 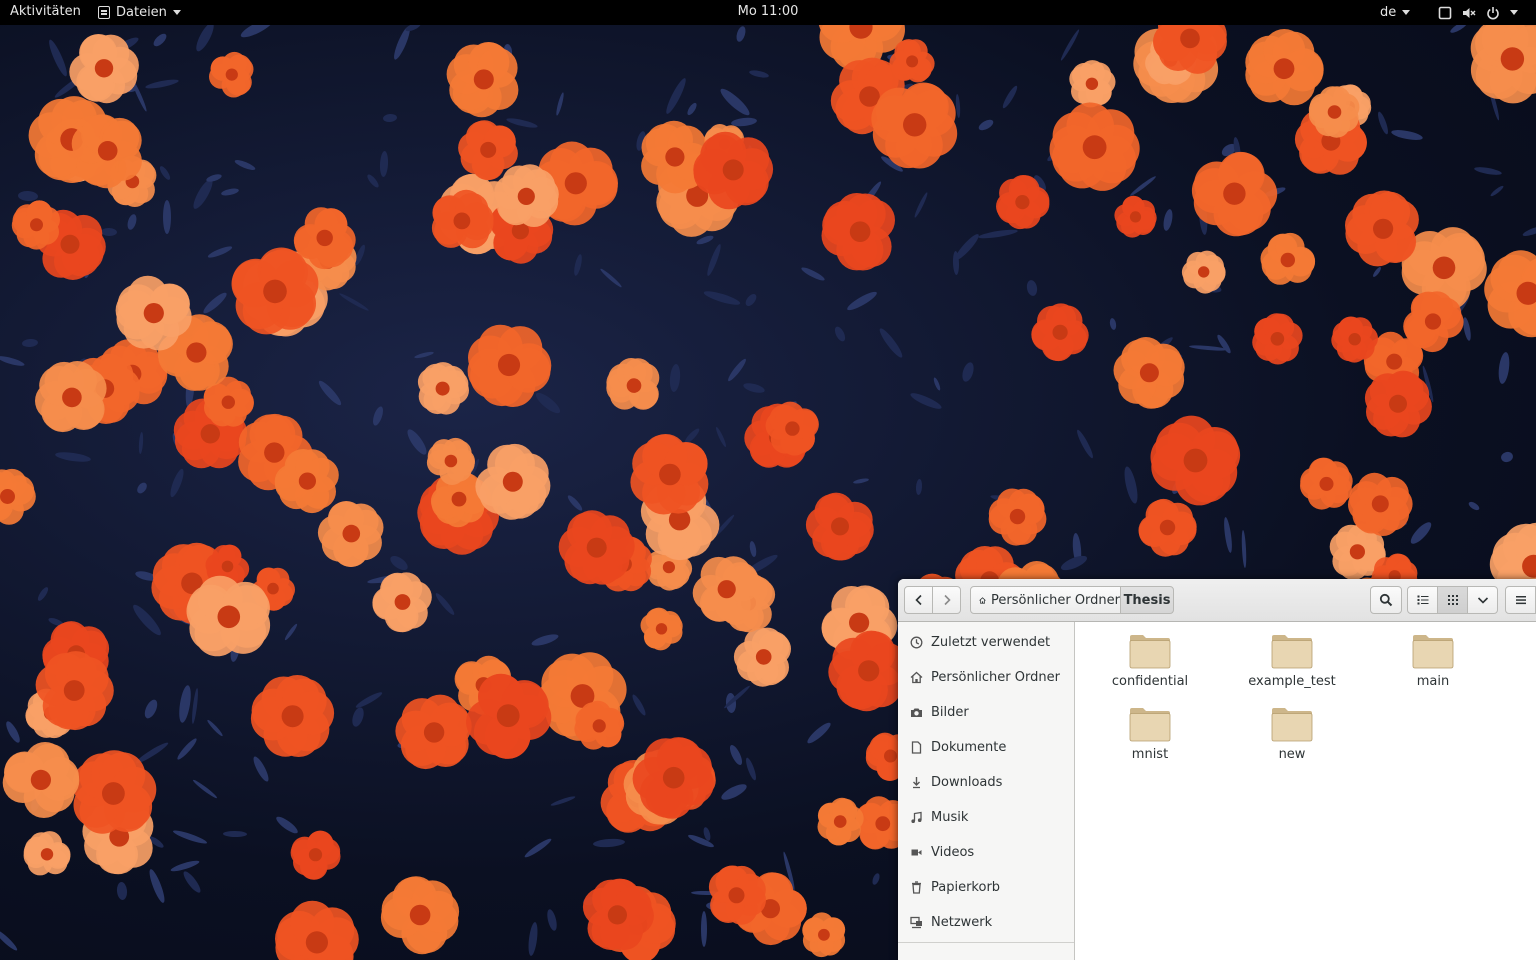 I want to click on sidebar-item-trash: Papierkorb, so click(x=986, y=887).